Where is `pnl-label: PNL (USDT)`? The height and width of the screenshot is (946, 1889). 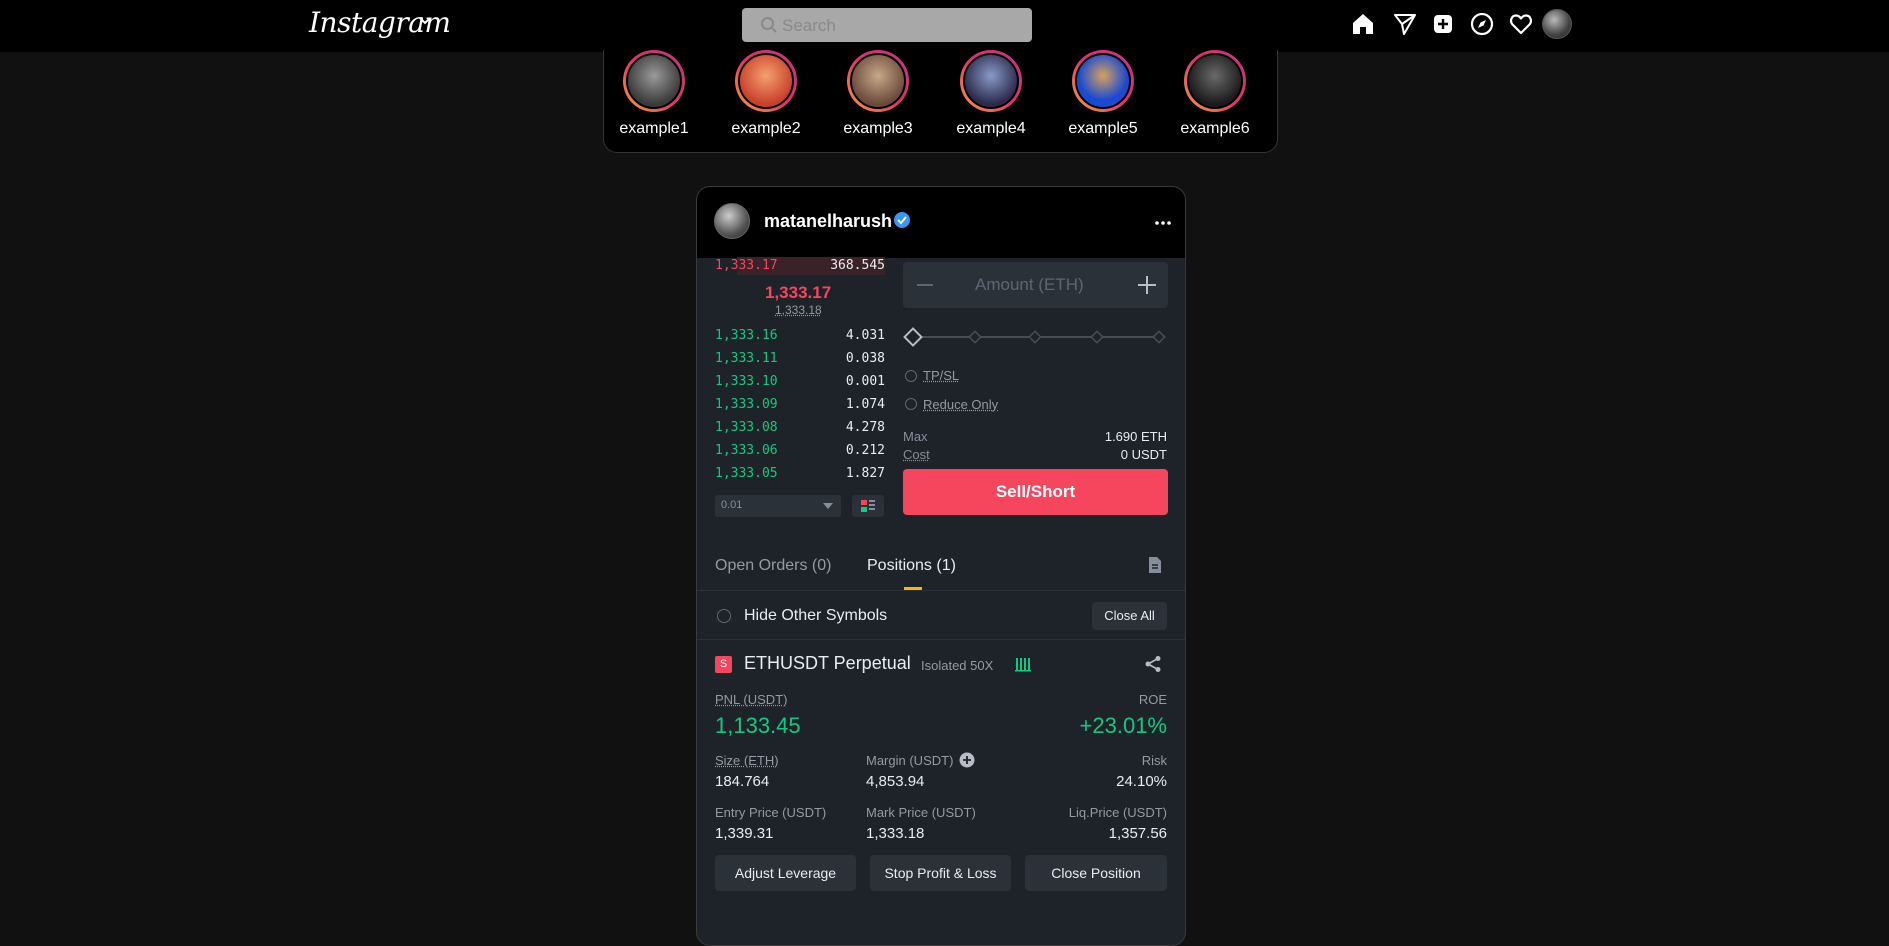 pnl-label: PNL (USDT) is located at coordinates (751, 699).